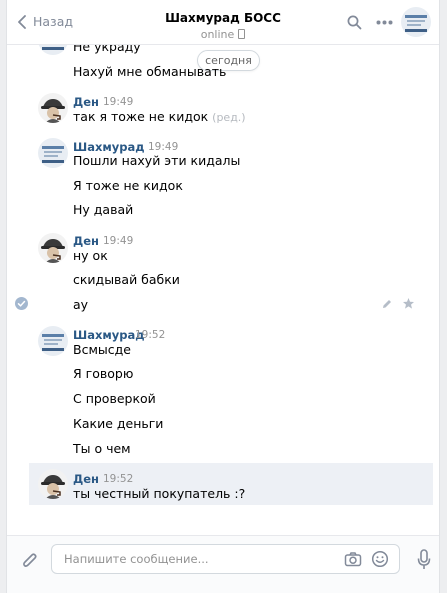  What do you see at coordinates (102, 349) in the screenshot?
I see `message-text: Всмысде` at bounding box center [102, 349].